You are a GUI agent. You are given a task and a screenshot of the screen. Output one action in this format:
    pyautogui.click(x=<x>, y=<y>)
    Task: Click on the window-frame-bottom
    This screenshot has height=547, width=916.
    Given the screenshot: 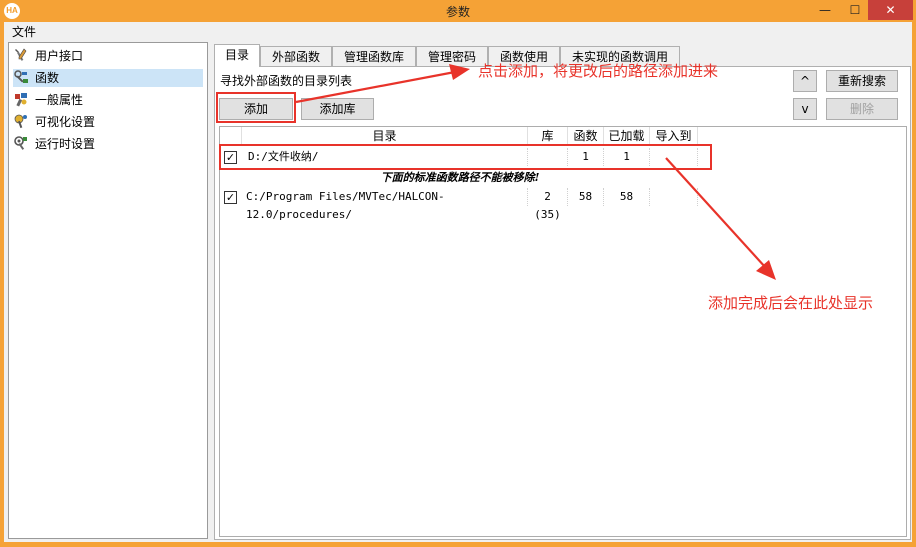 What is the action you would take?
    pyautogui.click(x=458, y=544)
    